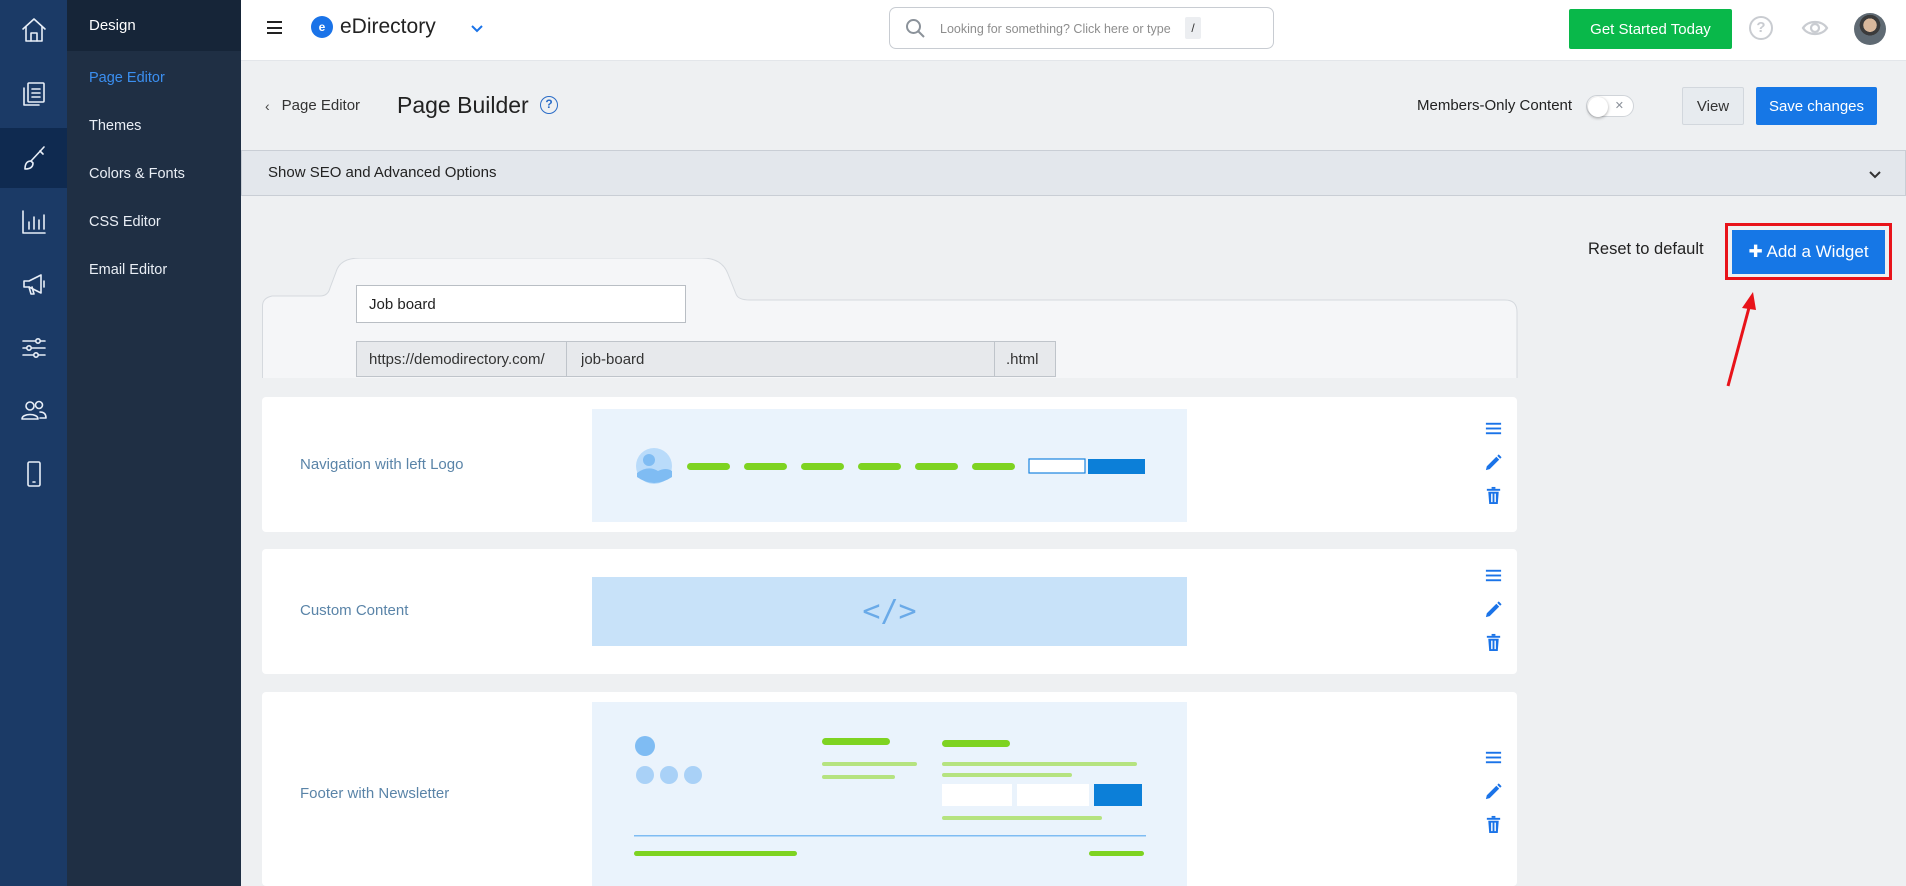 The height and width of the screenshot is (886, 1906). What do you see at coordinates (1870, 29) in the screenshot?
I see `avatar` at bounding box center [1870, 29].